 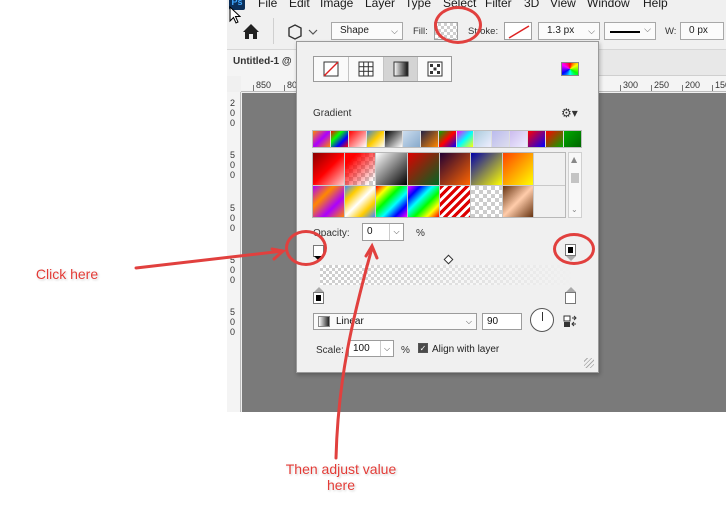 What do you see at coordinates (542, 316) in the screenshot?
I see `angle-dial-hand` at bounding box center [542, 316].